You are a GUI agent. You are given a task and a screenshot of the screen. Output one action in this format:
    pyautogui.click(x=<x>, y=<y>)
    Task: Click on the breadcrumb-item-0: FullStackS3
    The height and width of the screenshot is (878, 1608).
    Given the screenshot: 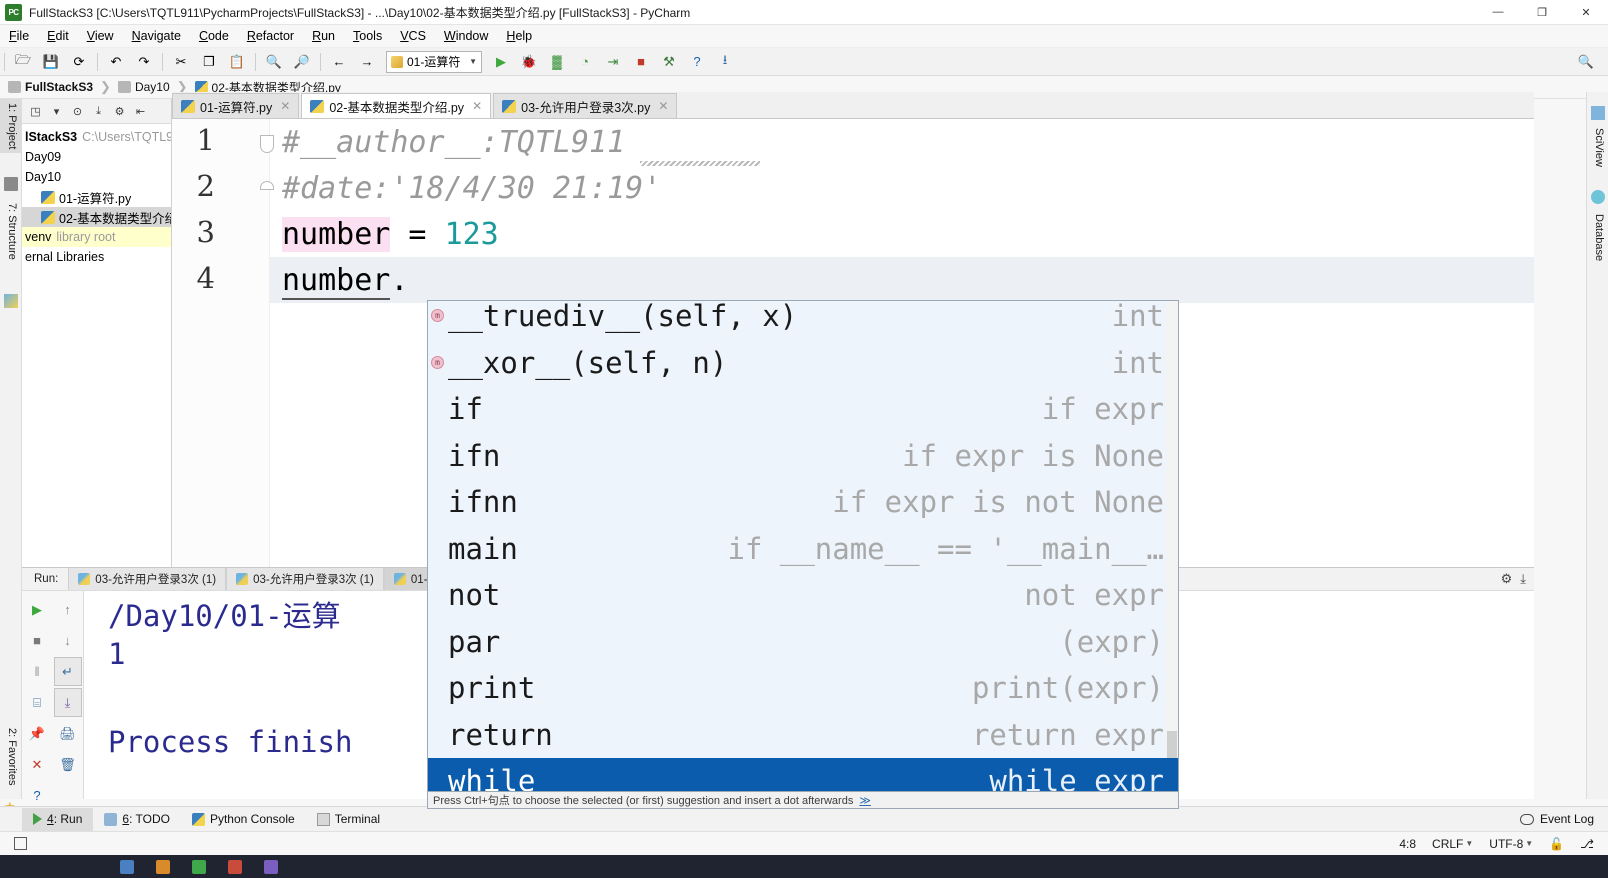 What is the action you would take?
    pyautogui.click(x=50, y=87)
    